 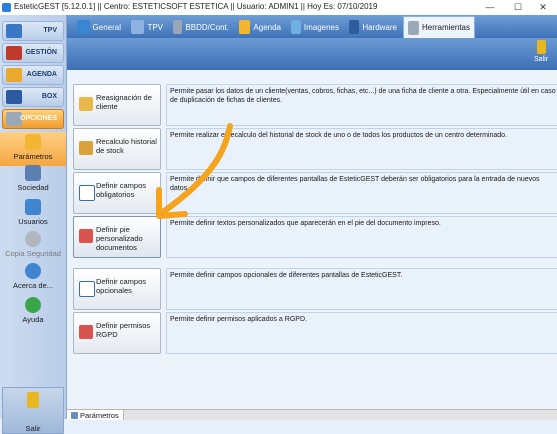 What do you see at coordinates (33, 97) in the screenshot?
I see `nav-button-box: BOX` at bounding box center [33, 97].